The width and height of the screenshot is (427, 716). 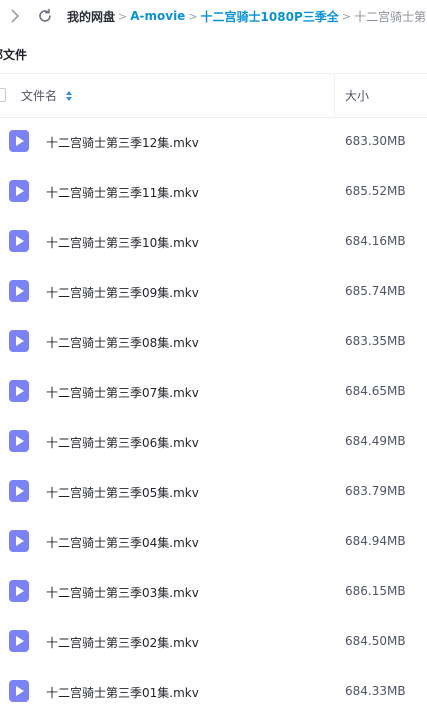 What do you see at coordinates (375, 241) in the screenshot?
I see `file-size: 684.16MB` at bounding box center [375, 241].